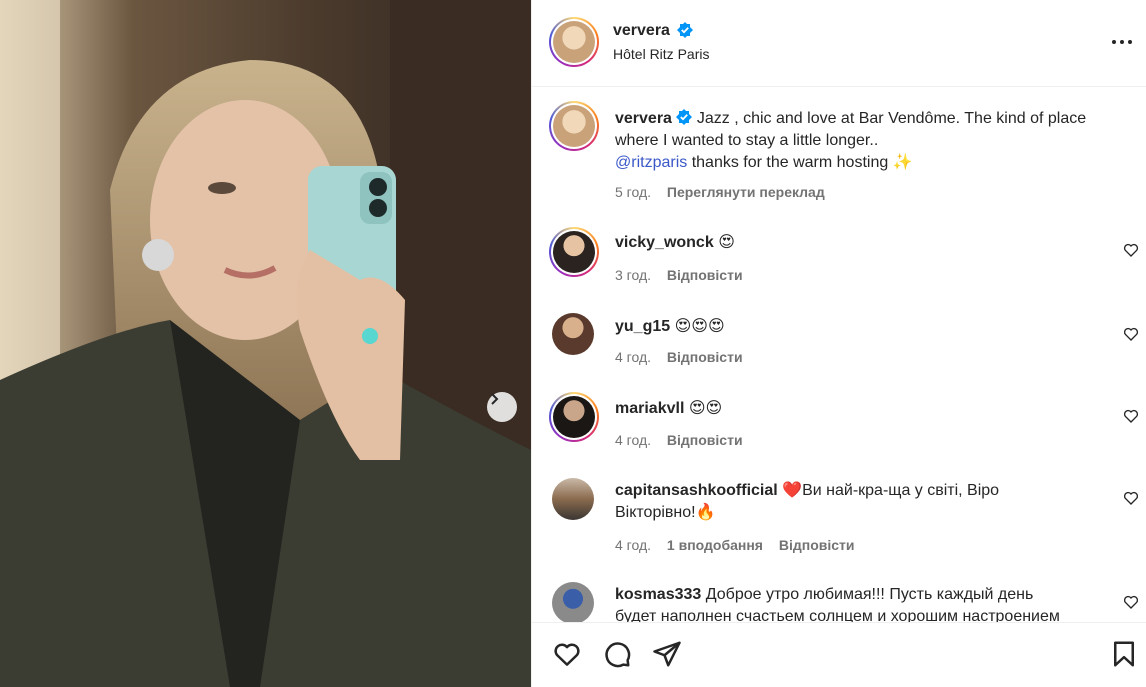 This screenshot has width=1146, height=687. What do you see at coordinates (642, 326) in the screenshot?
I see `comment-username: yu_g15` at bounding box center [642, 326].